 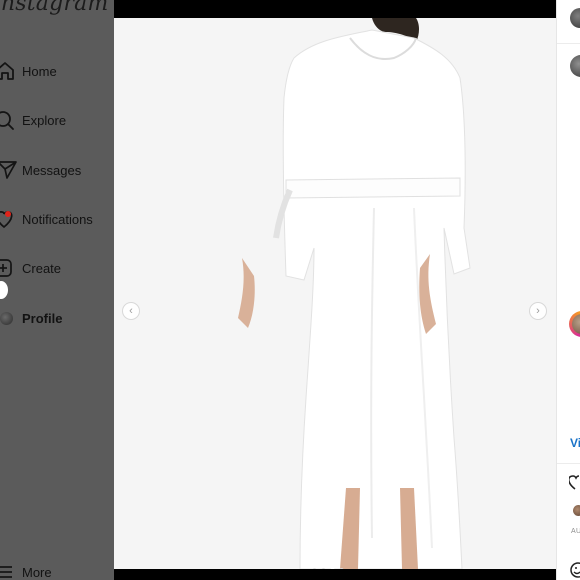 I want to click on send-icon, so click(x=11, y=170).